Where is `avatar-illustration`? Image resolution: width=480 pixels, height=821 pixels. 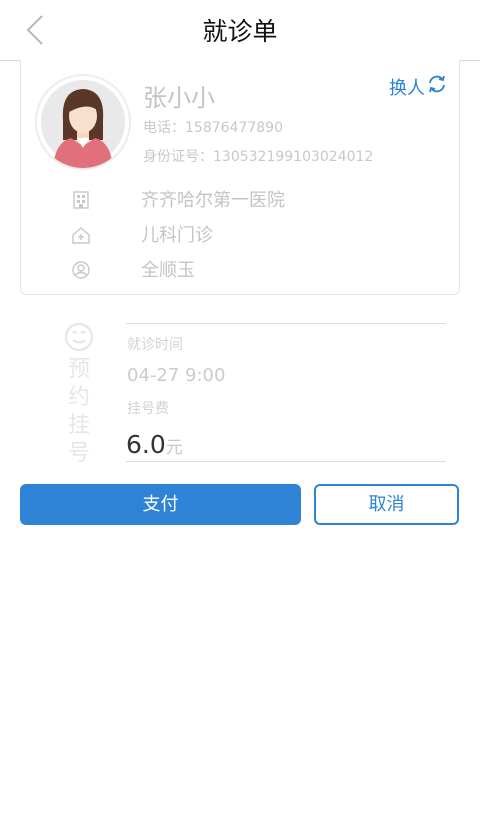
avatar-illustration is located at coordinates (83, 124).